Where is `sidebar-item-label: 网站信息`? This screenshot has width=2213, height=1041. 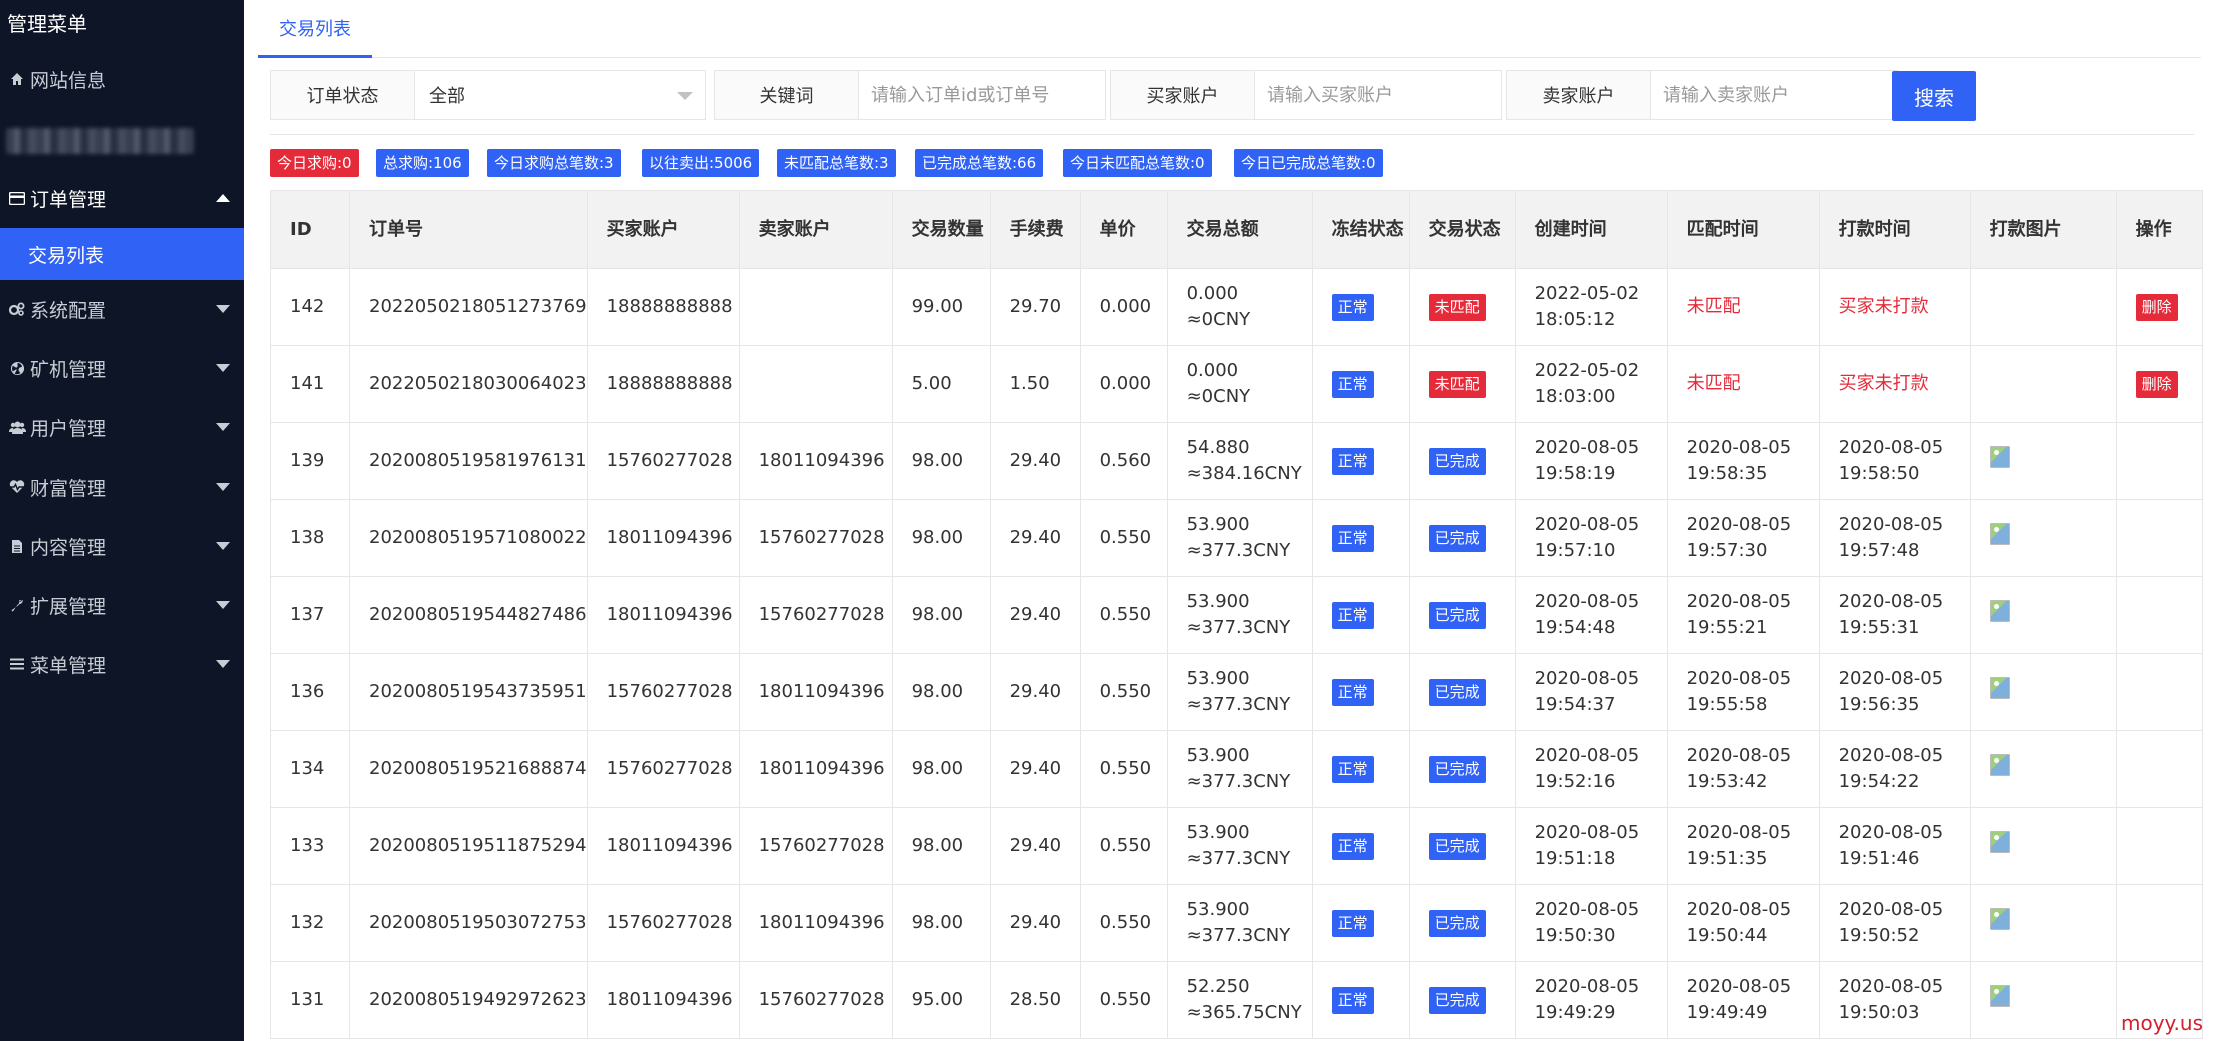
sidebar-item-label: 网站信息 is located at coordinates (68, 80).